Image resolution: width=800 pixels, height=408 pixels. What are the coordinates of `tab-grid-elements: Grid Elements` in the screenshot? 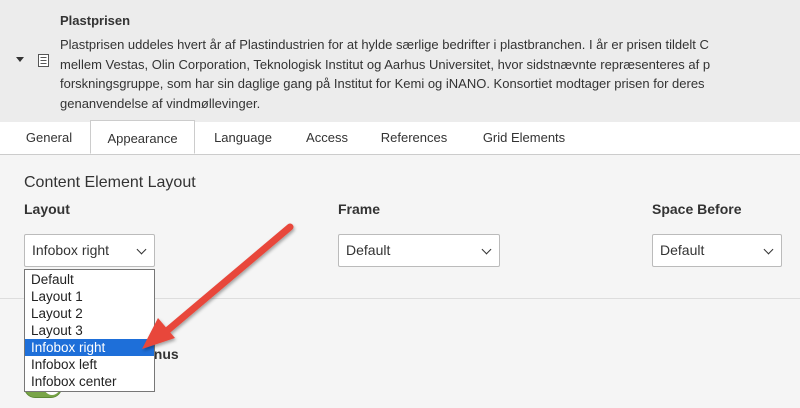 It's located at (524, 138).